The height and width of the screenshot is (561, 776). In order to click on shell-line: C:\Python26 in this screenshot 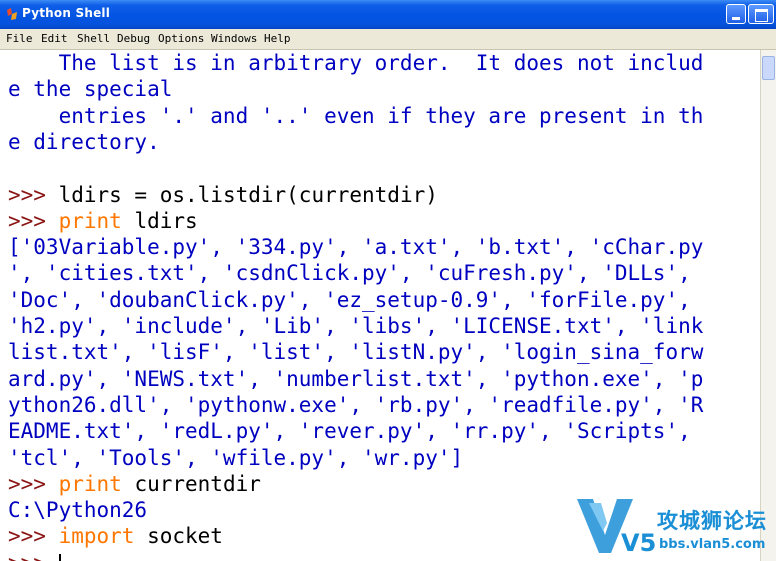, I will do `click(77, 510)`.